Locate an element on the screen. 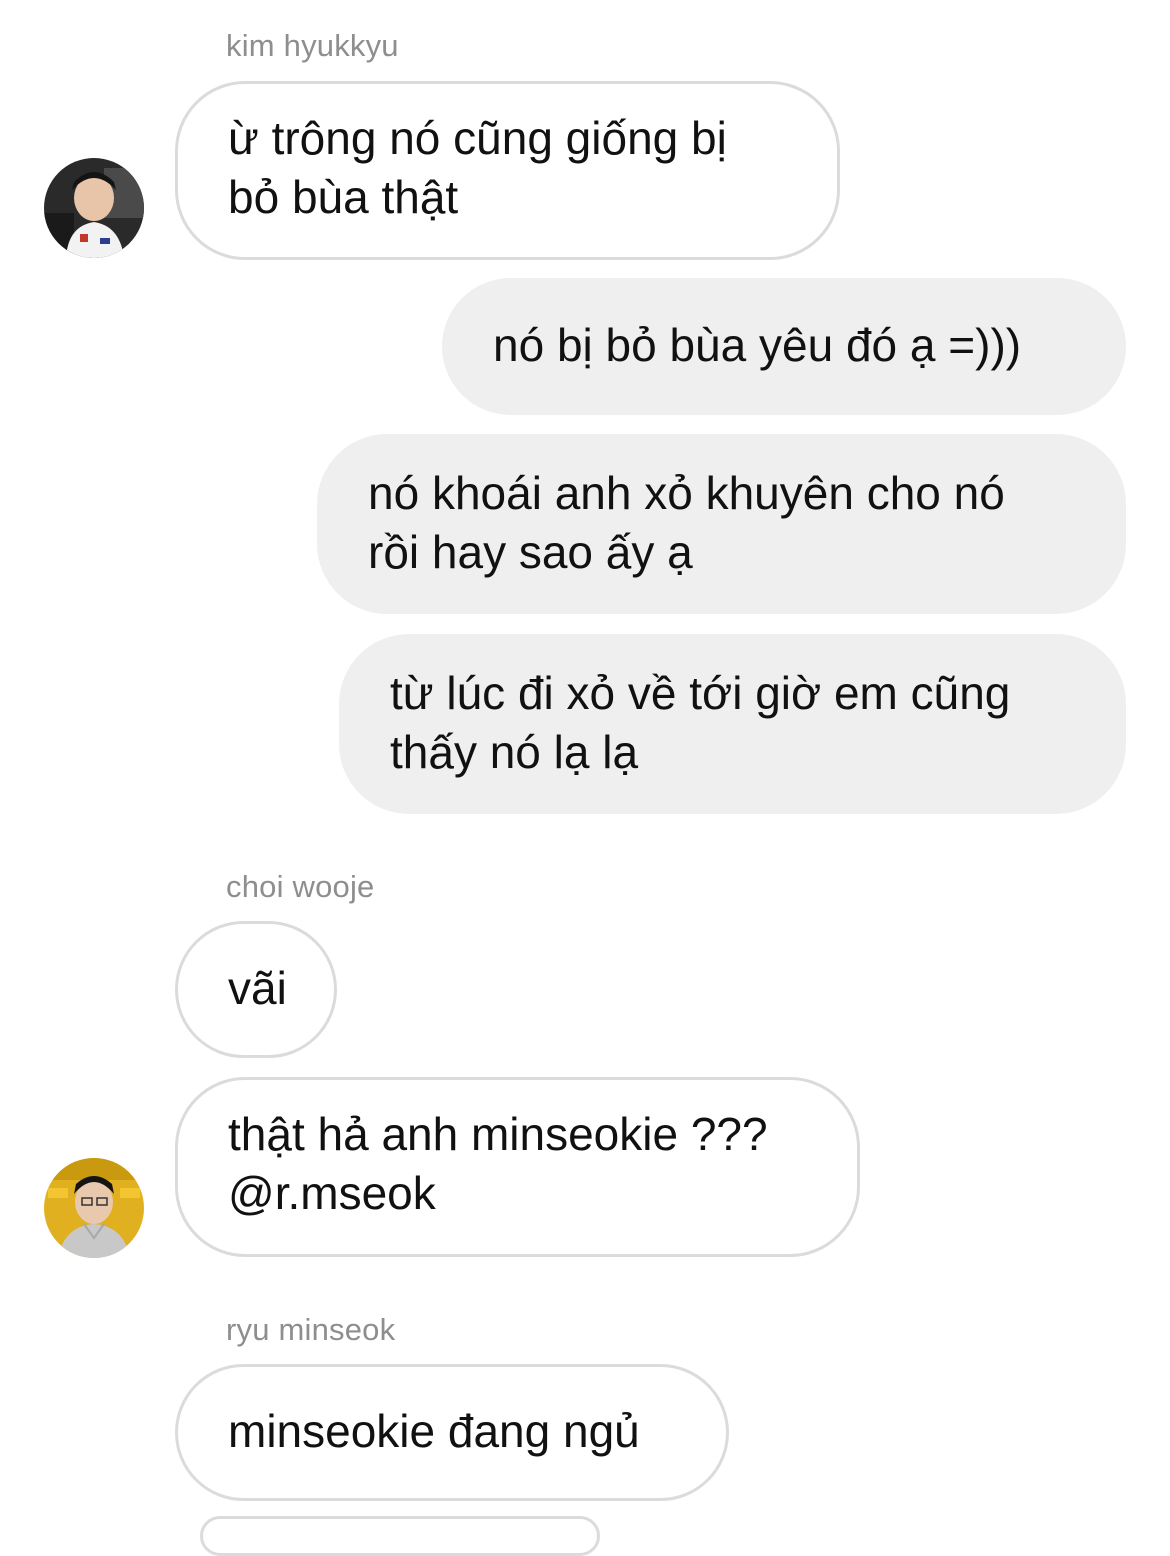 Image resolution: width=1170 pixels, height=1556 pixels. avatar-kim-hyukkyu is located at coordinates (94, 208).